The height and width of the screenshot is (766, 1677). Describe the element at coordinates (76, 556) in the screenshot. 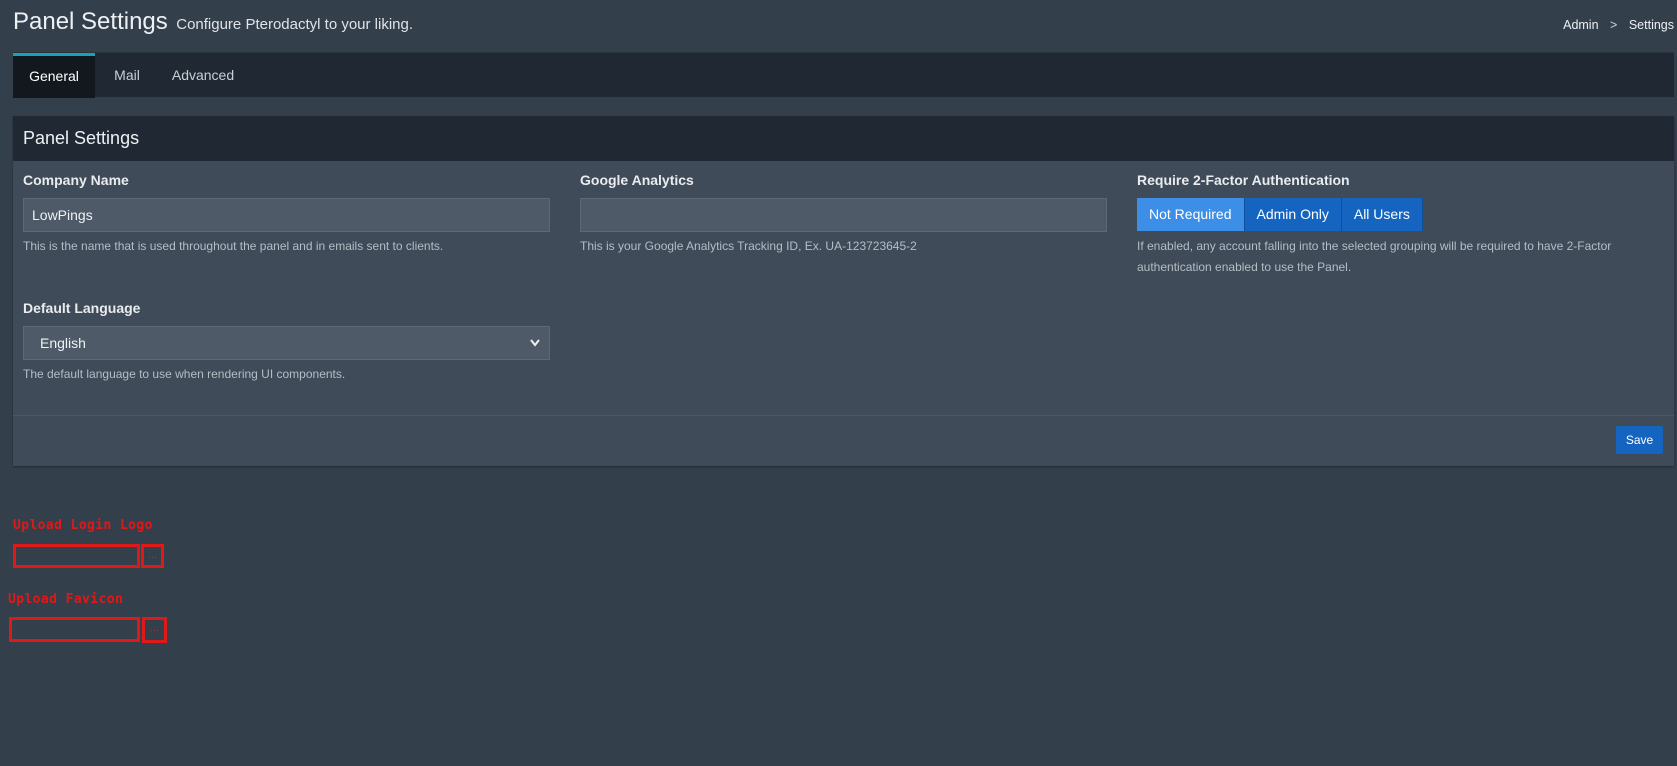

I see `upload-login-logo-field` at that location.